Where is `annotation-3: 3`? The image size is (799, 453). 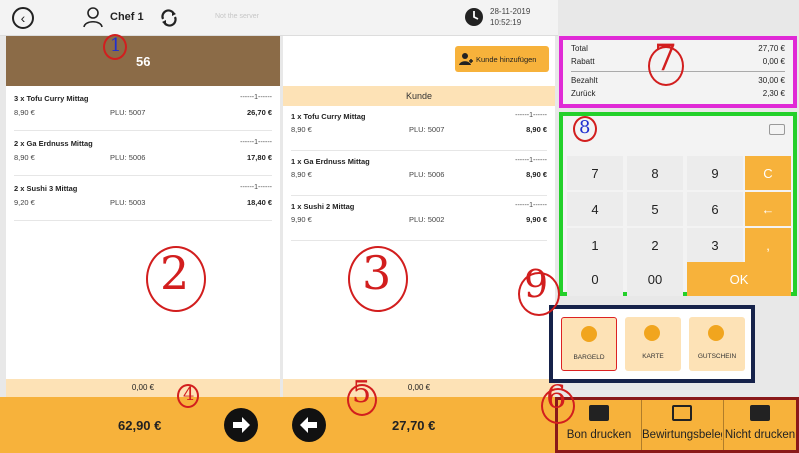 annotation-3: 3 is located at coordinates (377, 273).